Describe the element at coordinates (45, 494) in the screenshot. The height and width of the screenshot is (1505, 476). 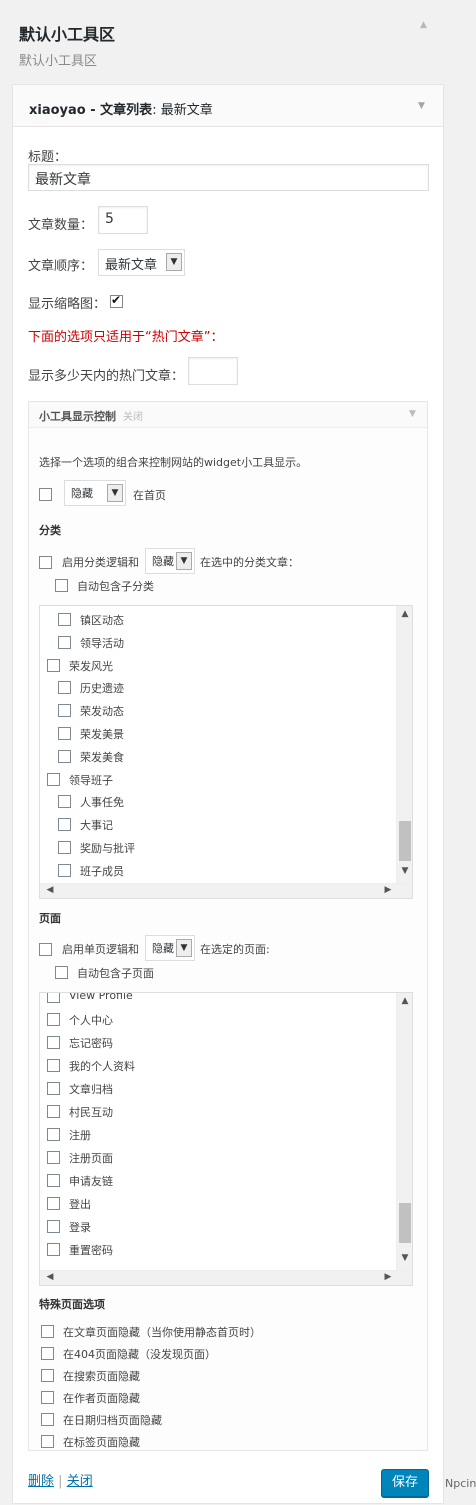
I see `home-checkbox` at that location.